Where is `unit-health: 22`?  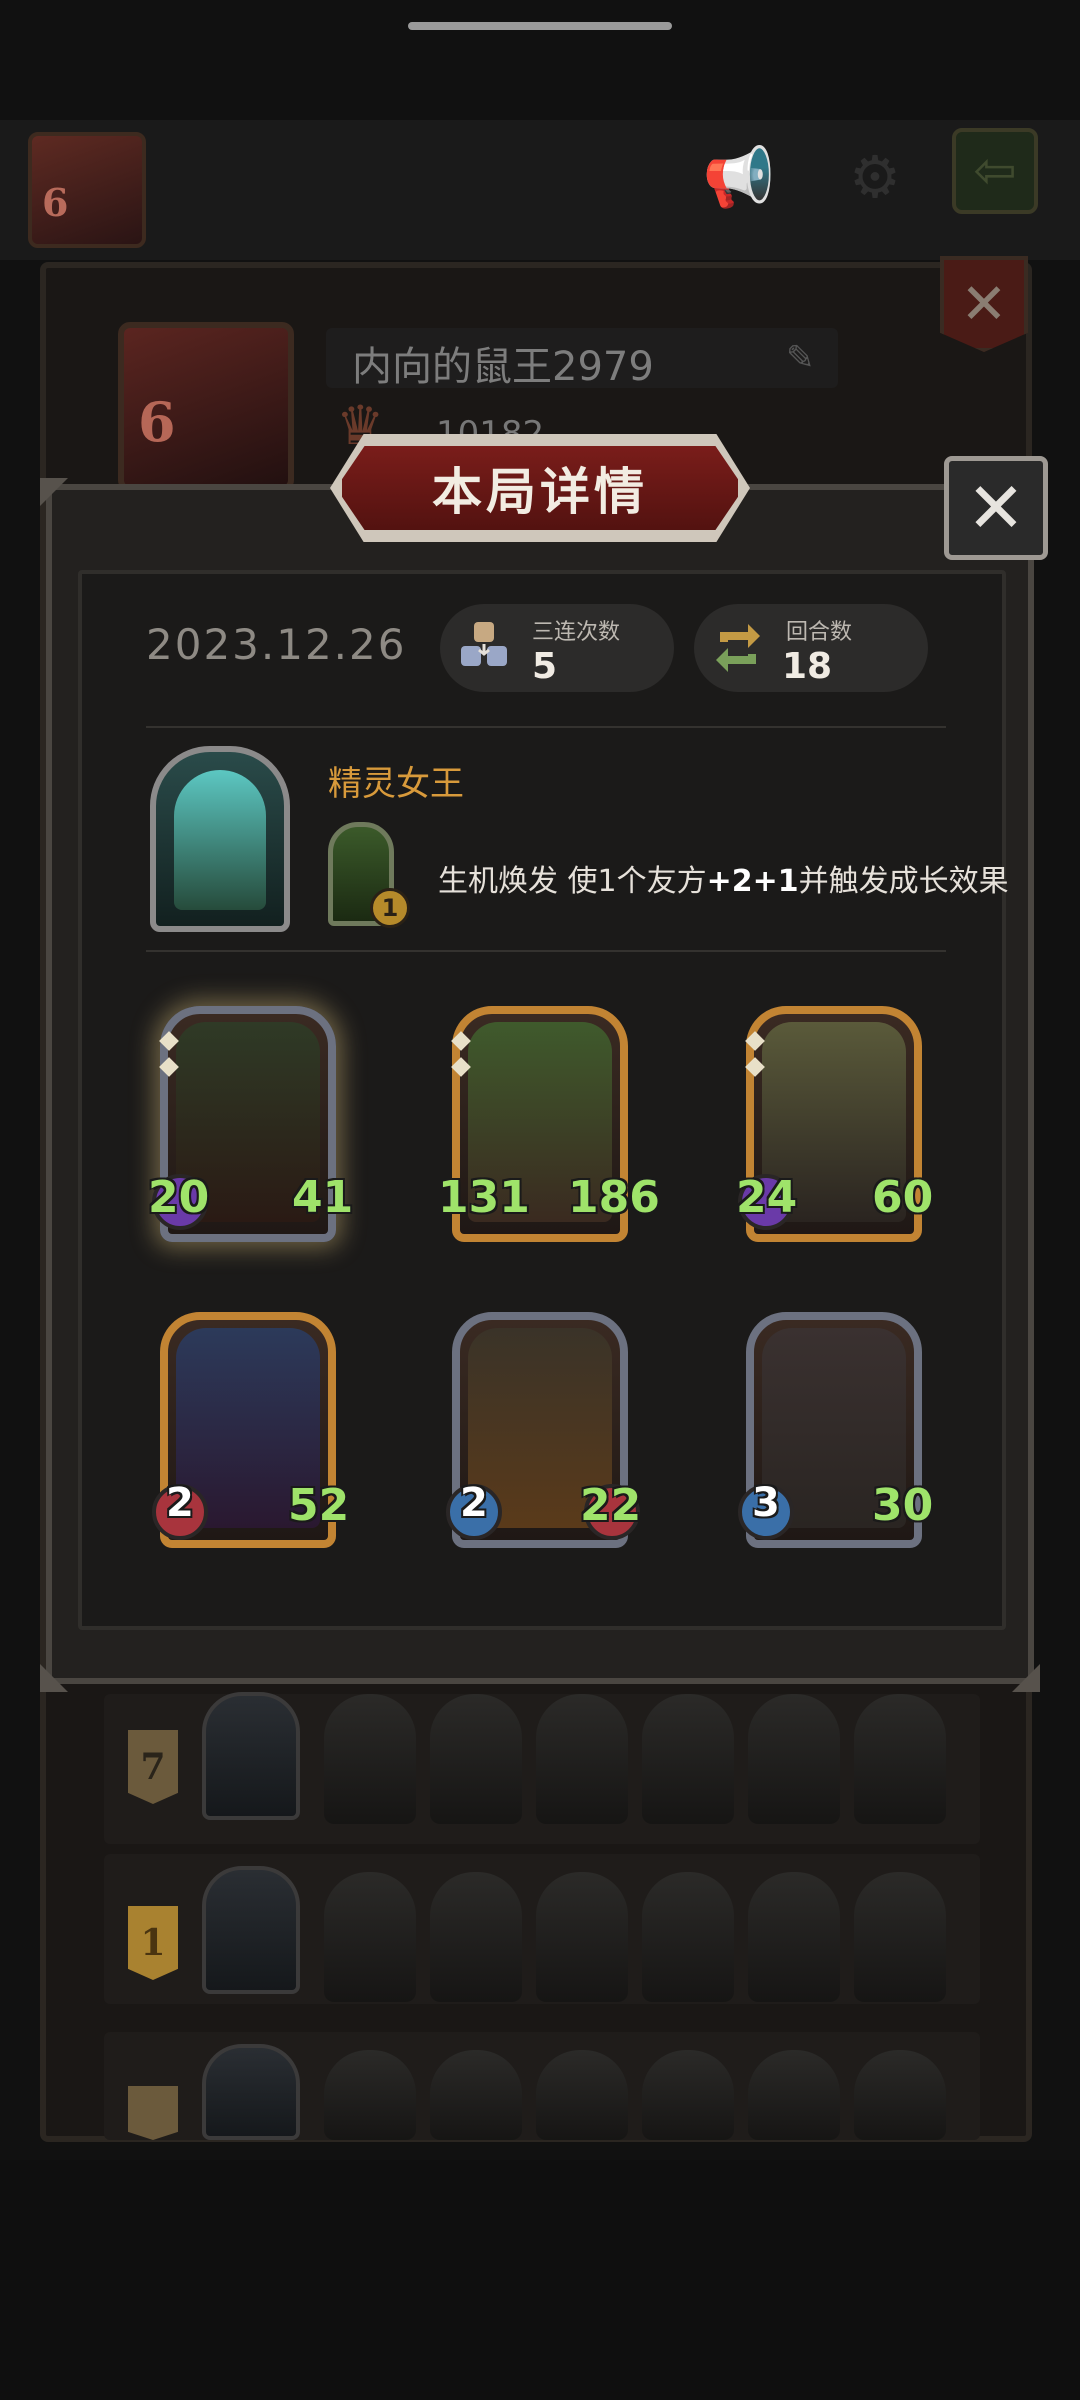
unit-health: 22 is located at coordinates (611, 1505).